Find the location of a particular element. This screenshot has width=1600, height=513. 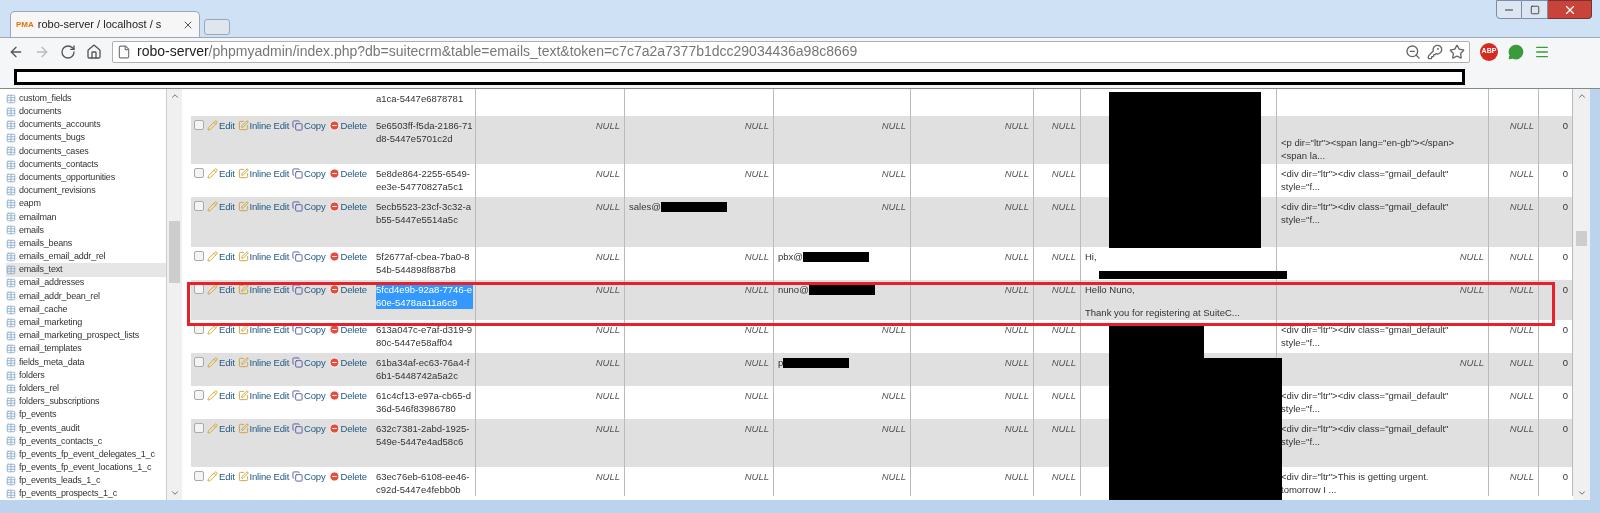

sidebar-item: custom_fields is located at coordinates (86, 99).